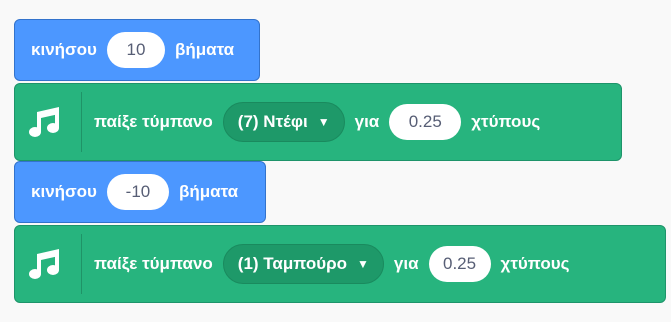 This screenshot has height=322, width=671. I want to click on steps-input: -10, so click(137, 192).